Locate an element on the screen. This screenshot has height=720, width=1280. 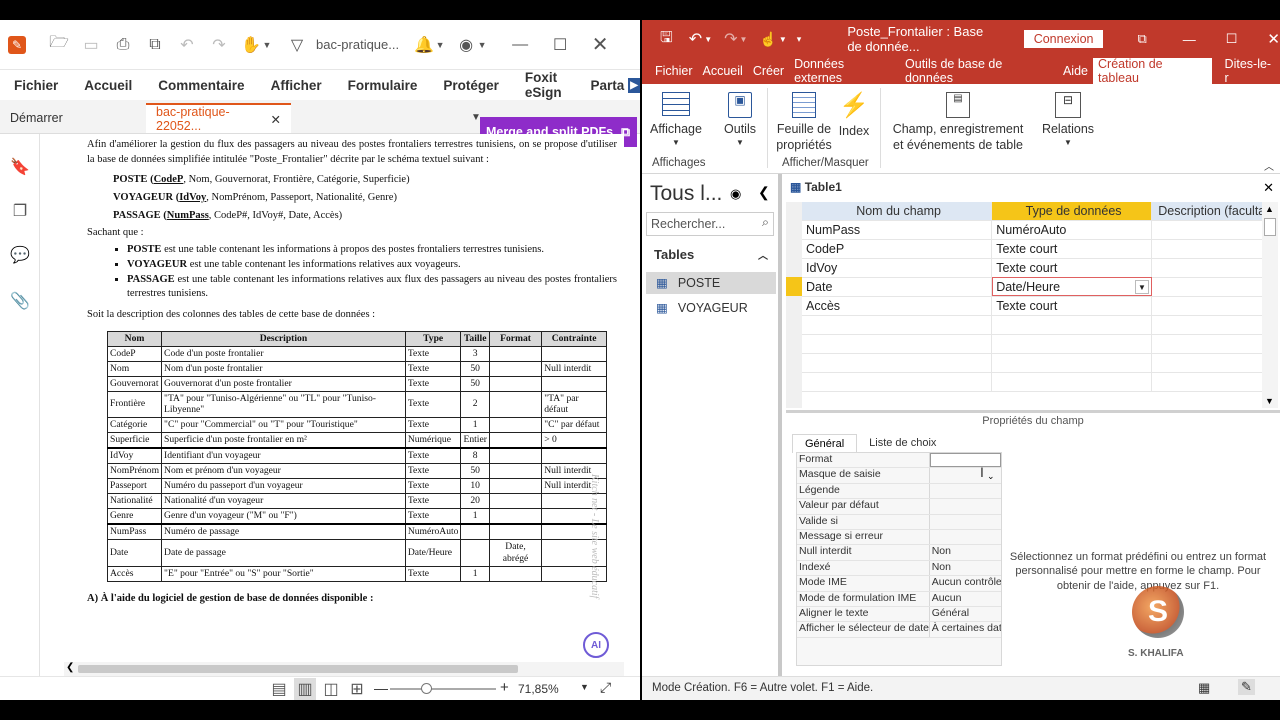
bell-icon: 🔔 is located at coordinates (424, 45).